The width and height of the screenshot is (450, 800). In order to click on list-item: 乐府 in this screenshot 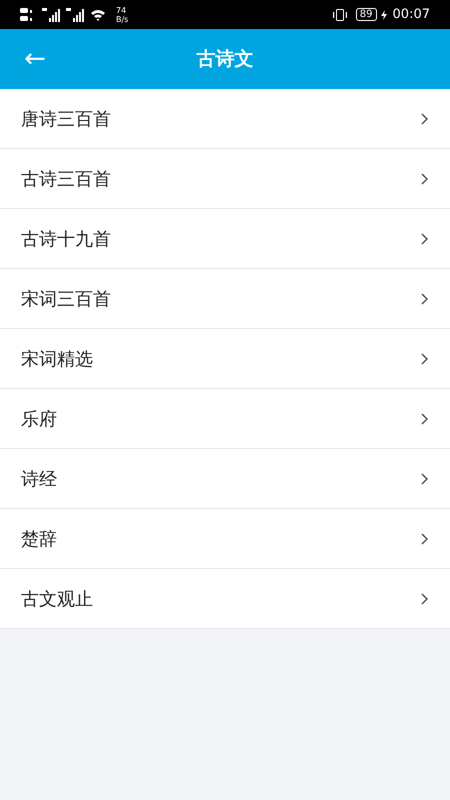, I will do `click(225, 419)`.